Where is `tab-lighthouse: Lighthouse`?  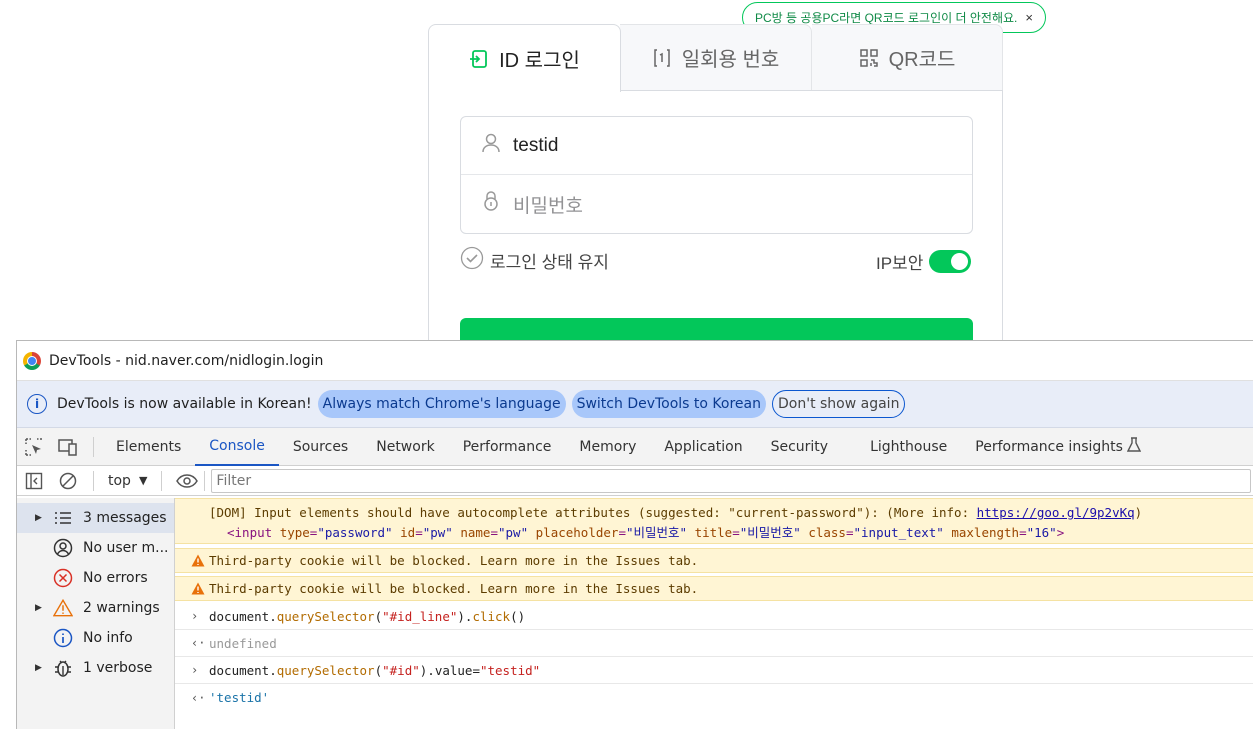
tab-lighthouse: Lighthouse is located at coordinates (908, 447).